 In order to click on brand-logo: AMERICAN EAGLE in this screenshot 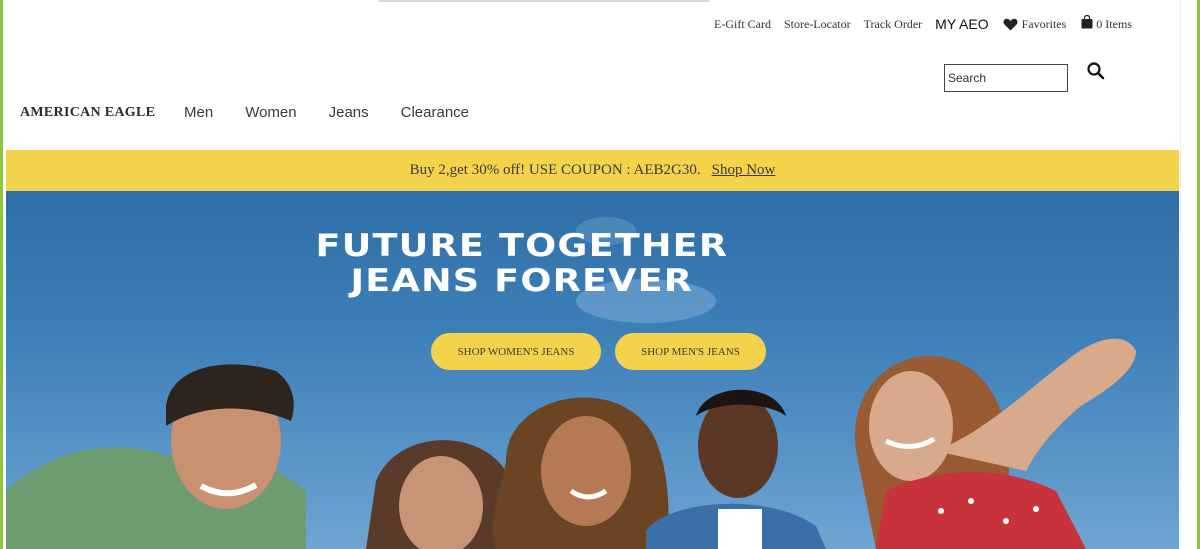, I will do `click(87, 113)`.